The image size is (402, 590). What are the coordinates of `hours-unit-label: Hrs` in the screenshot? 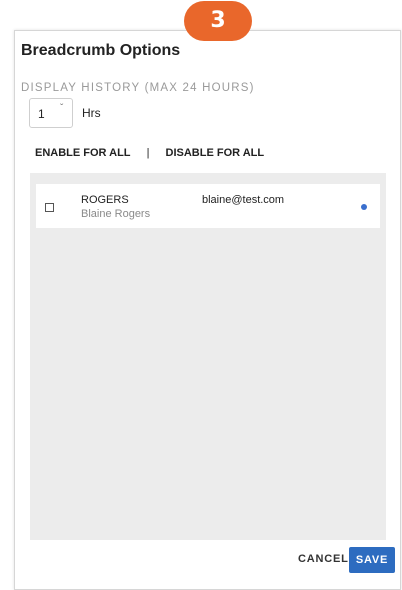 It's located at (91, 113).